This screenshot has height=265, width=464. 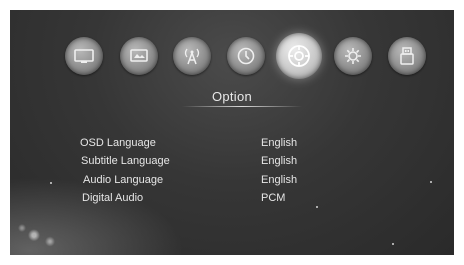 What do you see at coordinates (273, 198) in the screenshot?
I see `setting-value: PCM` at bounding box center [273, 198].